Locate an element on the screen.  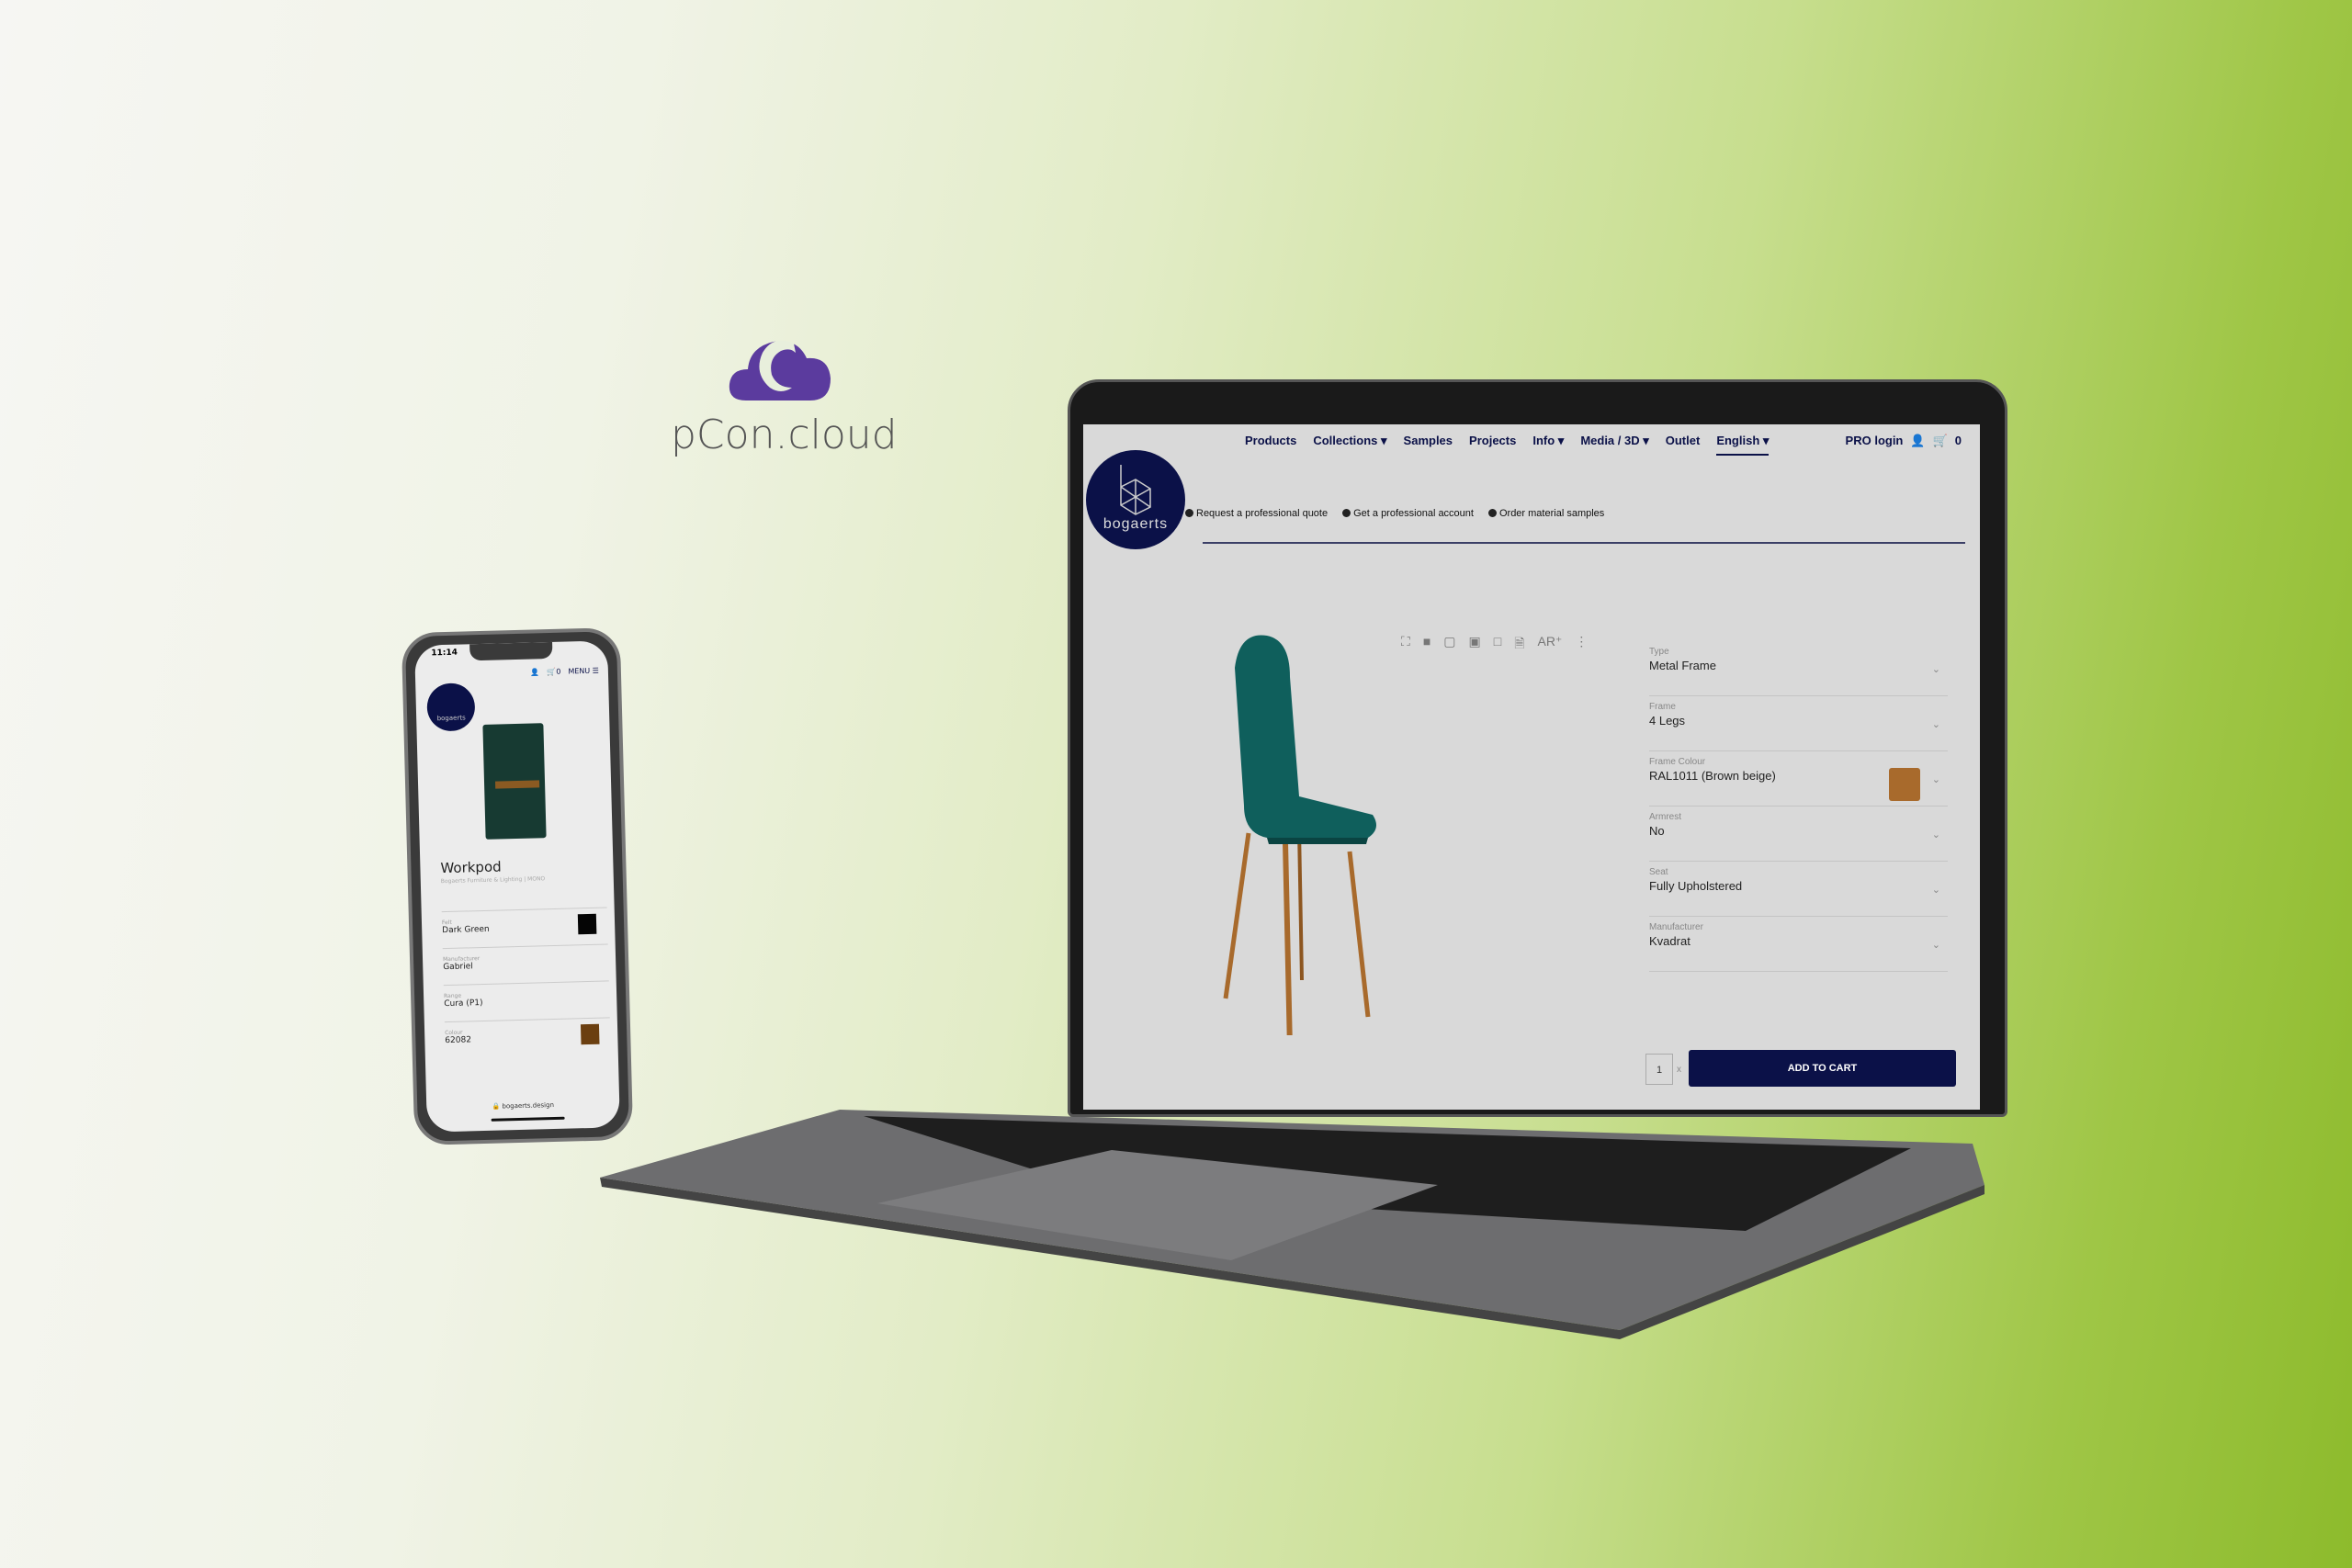
cart-count: 0 is located at coordinates (1958, 441).